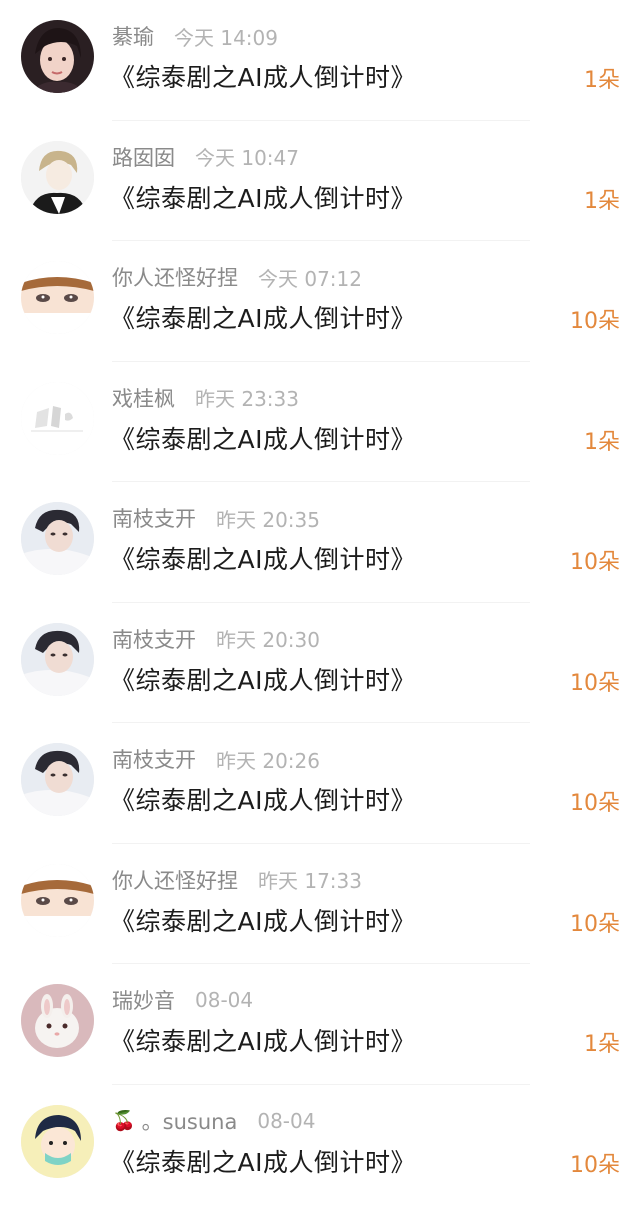 The height and width of the screenshot is (1205, 640). What do you see at coordinates (143, 398) in the screenshot?
I see `user-name: 戏桂枫` at bounding box center [143, 398].